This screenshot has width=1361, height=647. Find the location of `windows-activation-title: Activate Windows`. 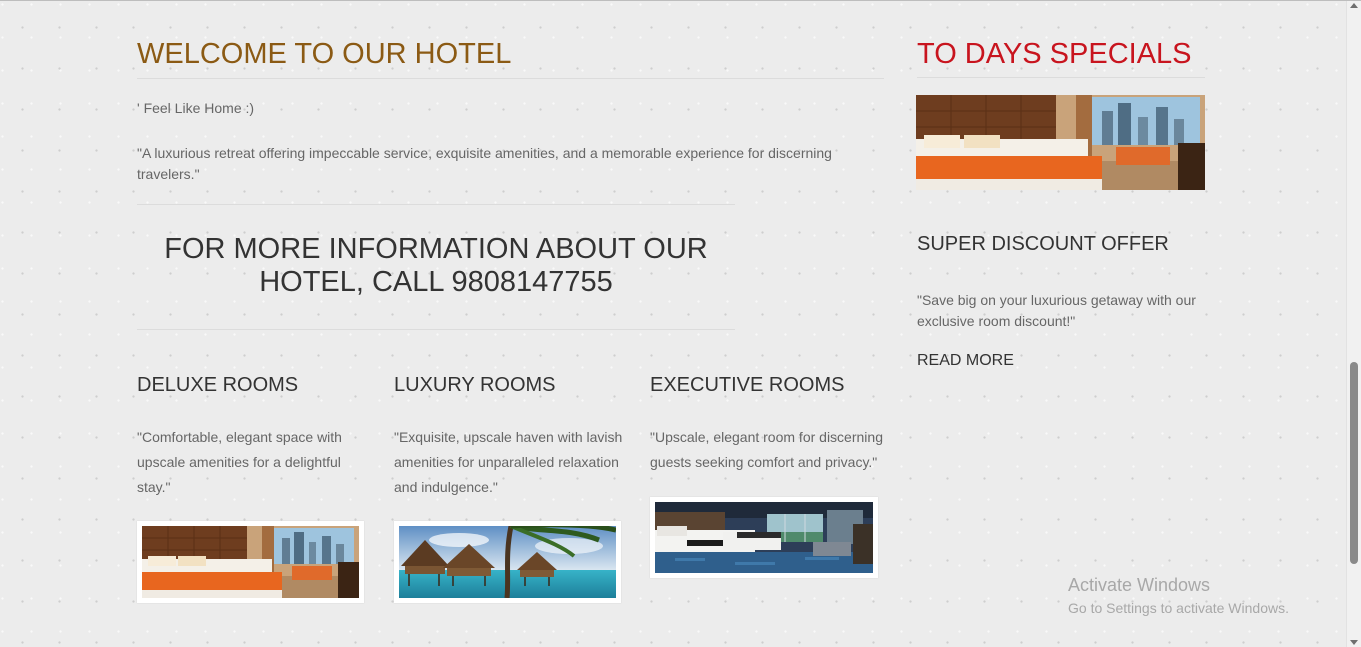

windows-activation-title: Activate Windows is located at coordinates (1139, 585).